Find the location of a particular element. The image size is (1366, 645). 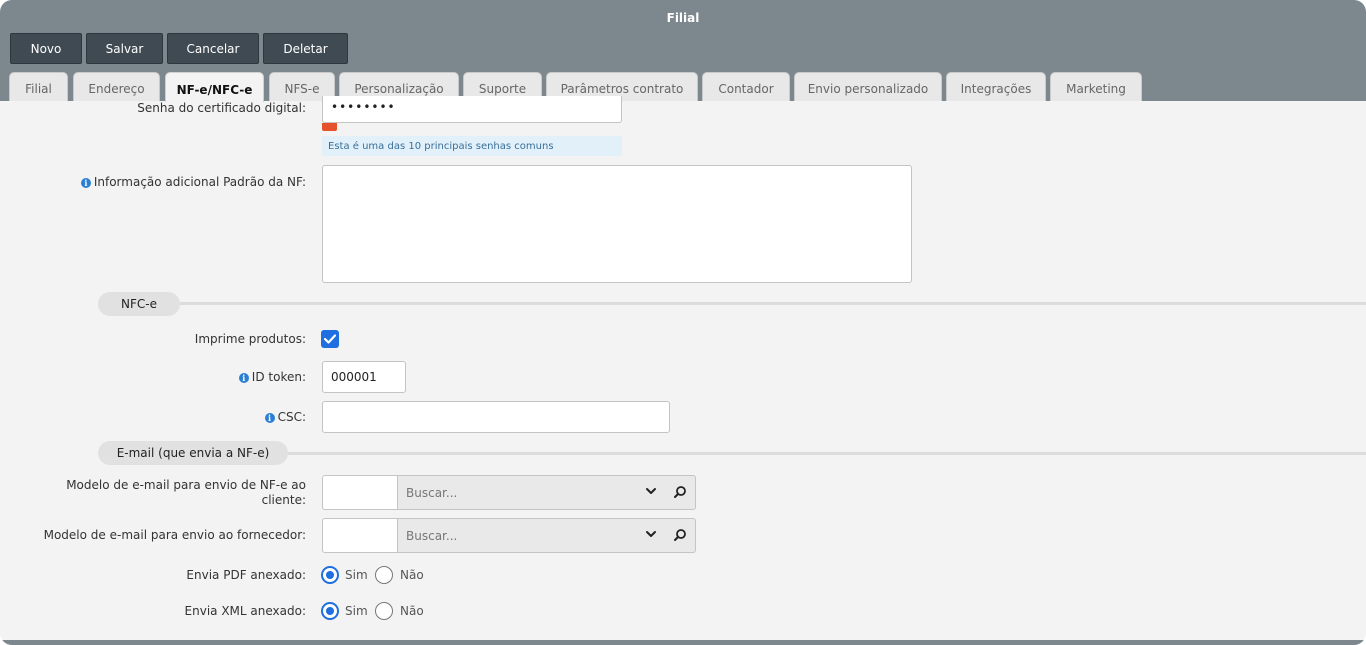

csc-label: i CSC: is located at coordinates (173, 417).